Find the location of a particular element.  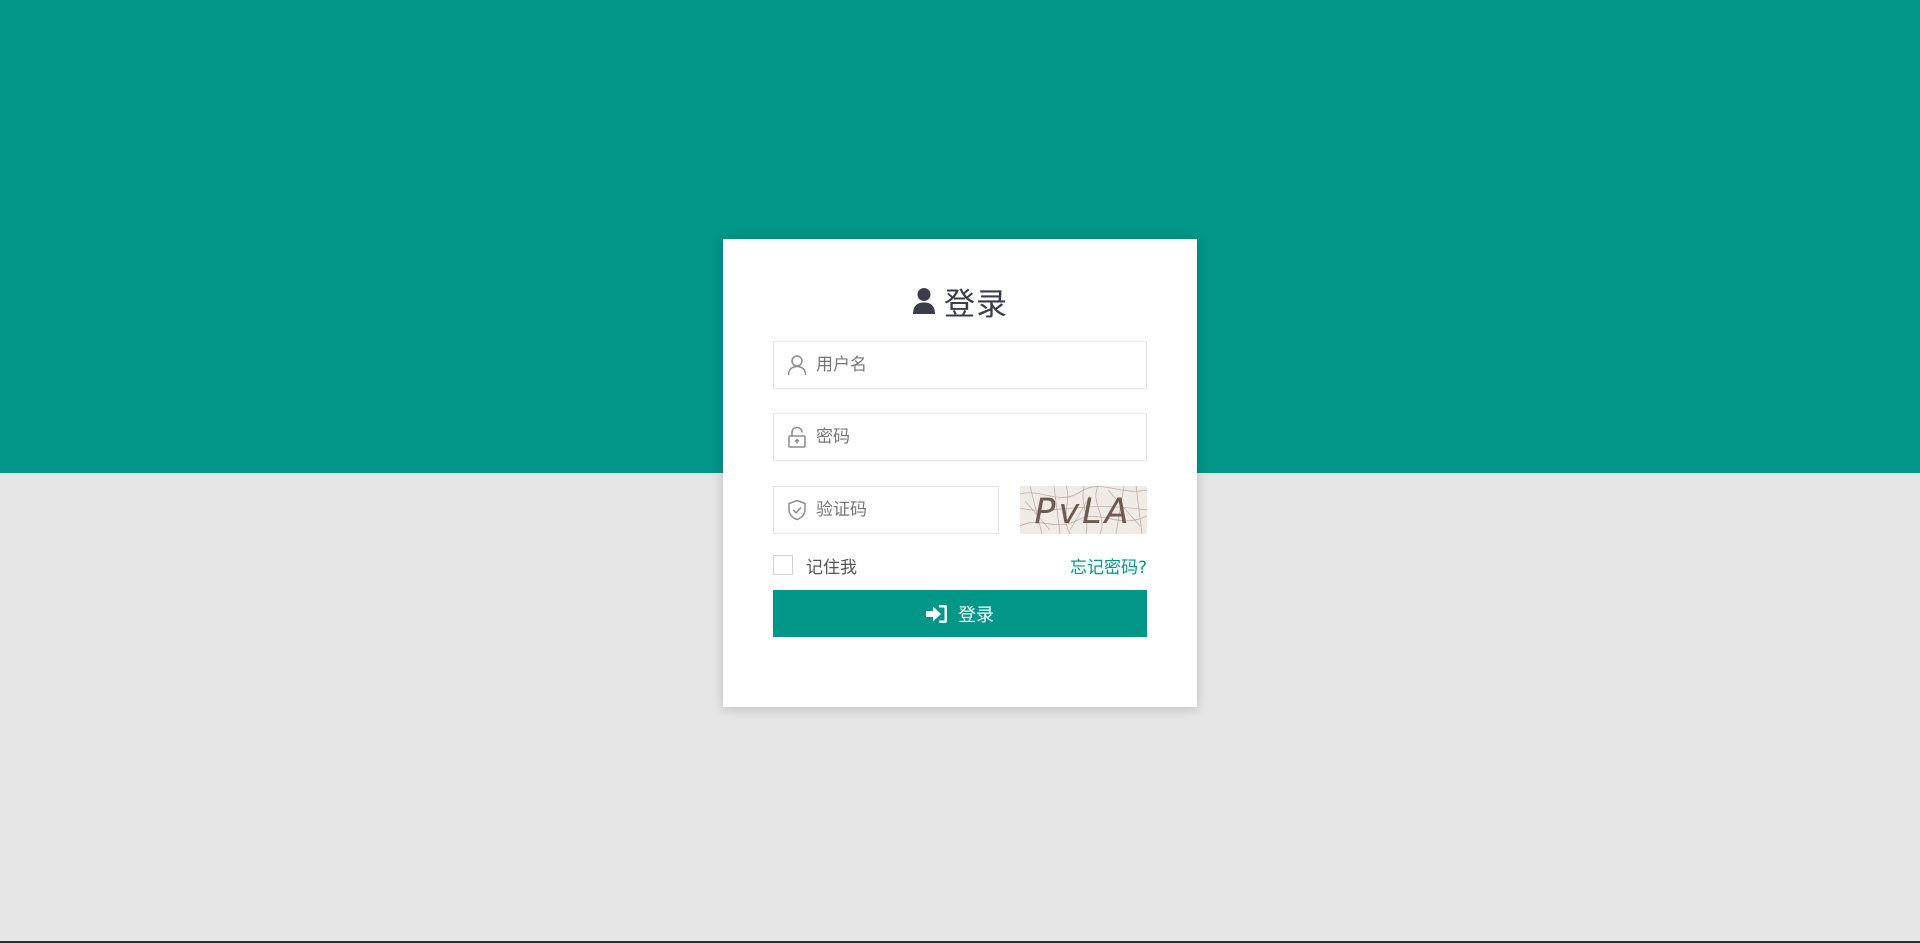

captcha-field is located at coordinates (904, 510).